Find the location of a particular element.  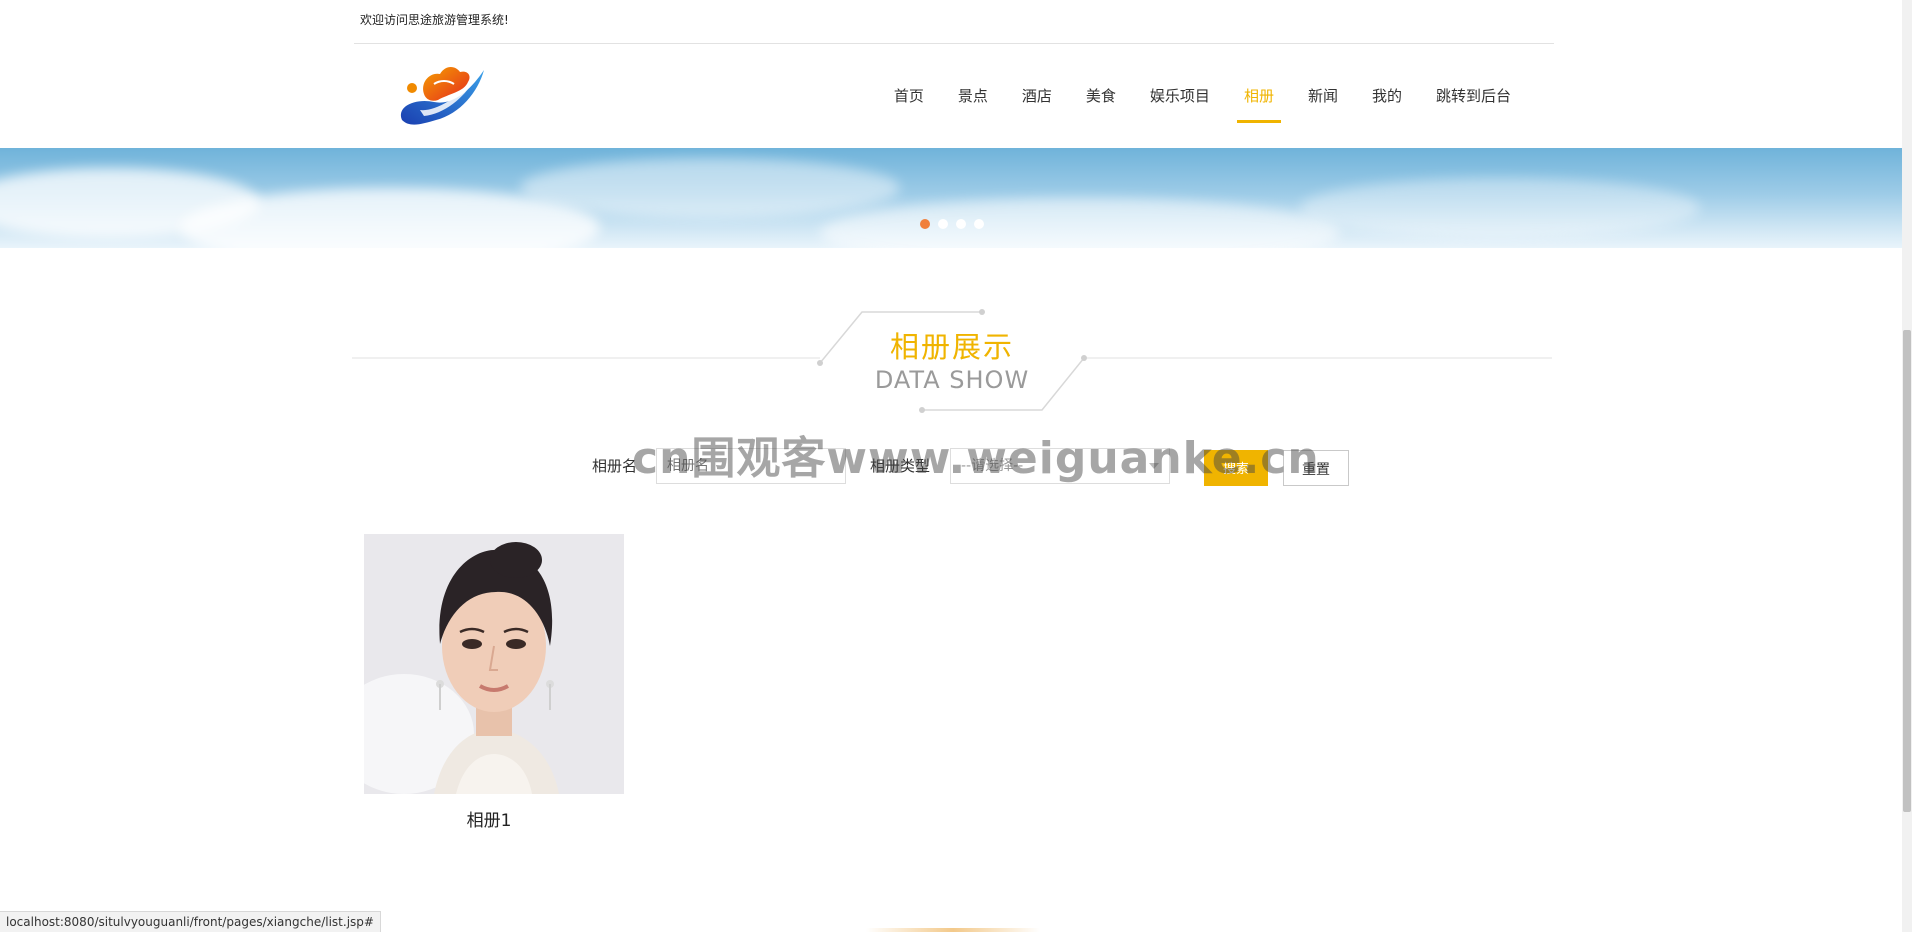

nav-item-albums: 相册 is located at coordinates (1259, 96).